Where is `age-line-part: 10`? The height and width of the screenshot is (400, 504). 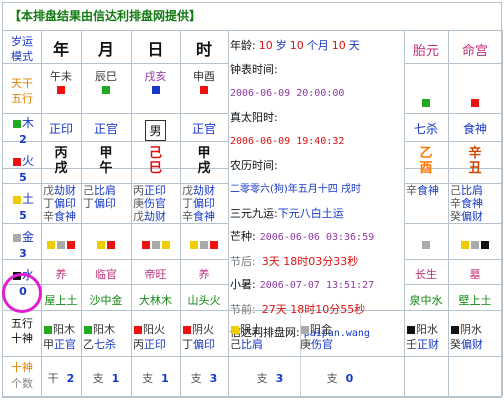
age-line-part: 10 is located at coordinates (296, 45).